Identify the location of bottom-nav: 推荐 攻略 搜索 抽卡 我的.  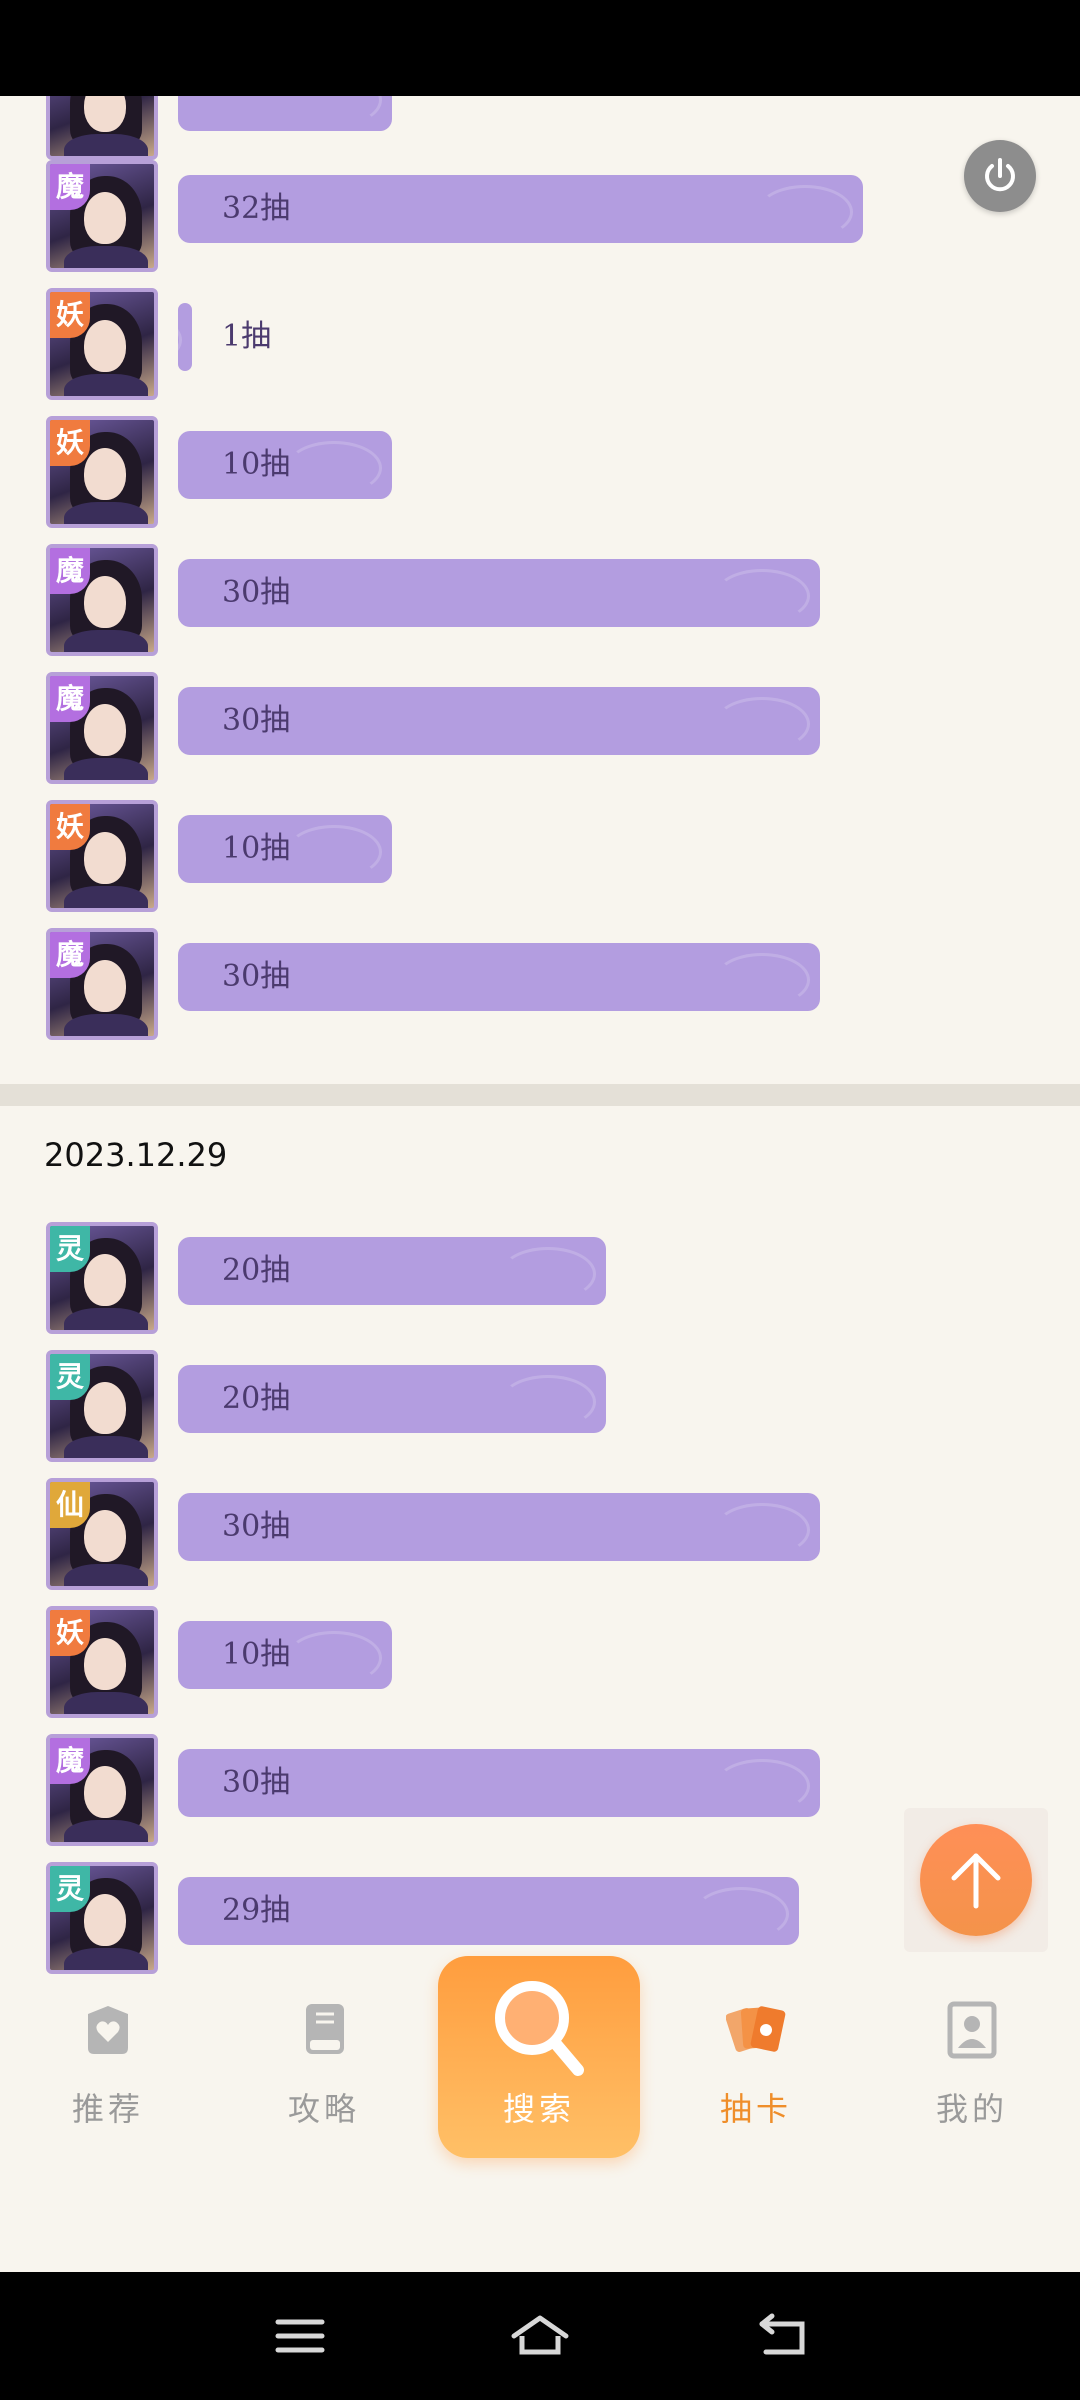
(540, 2114).